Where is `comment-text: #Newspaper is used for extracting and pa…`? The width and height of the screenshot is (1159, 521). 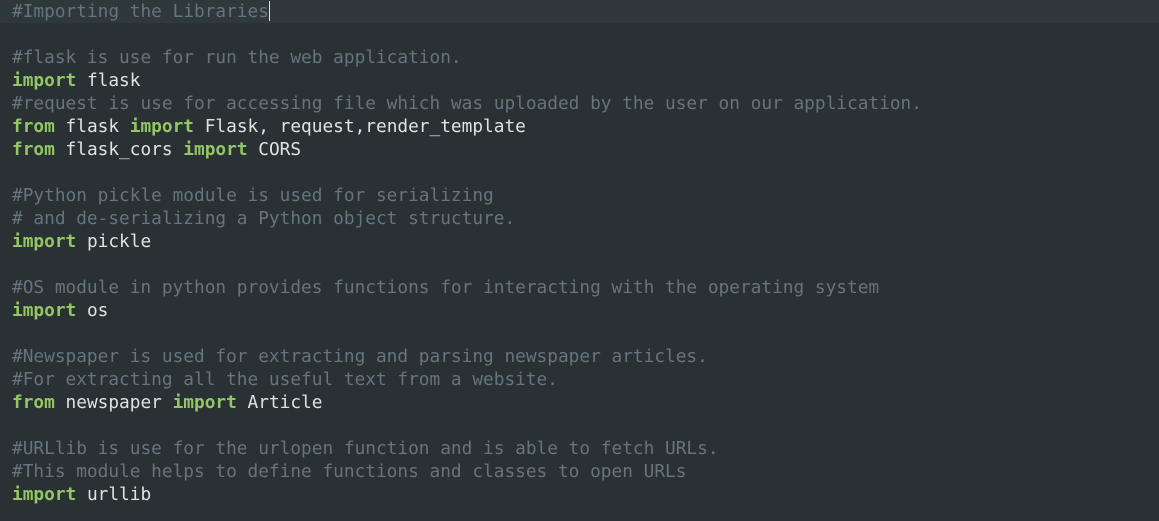 comment-text: #Newspaper is used for extracting and pa… is located at coordinates (360, 356).